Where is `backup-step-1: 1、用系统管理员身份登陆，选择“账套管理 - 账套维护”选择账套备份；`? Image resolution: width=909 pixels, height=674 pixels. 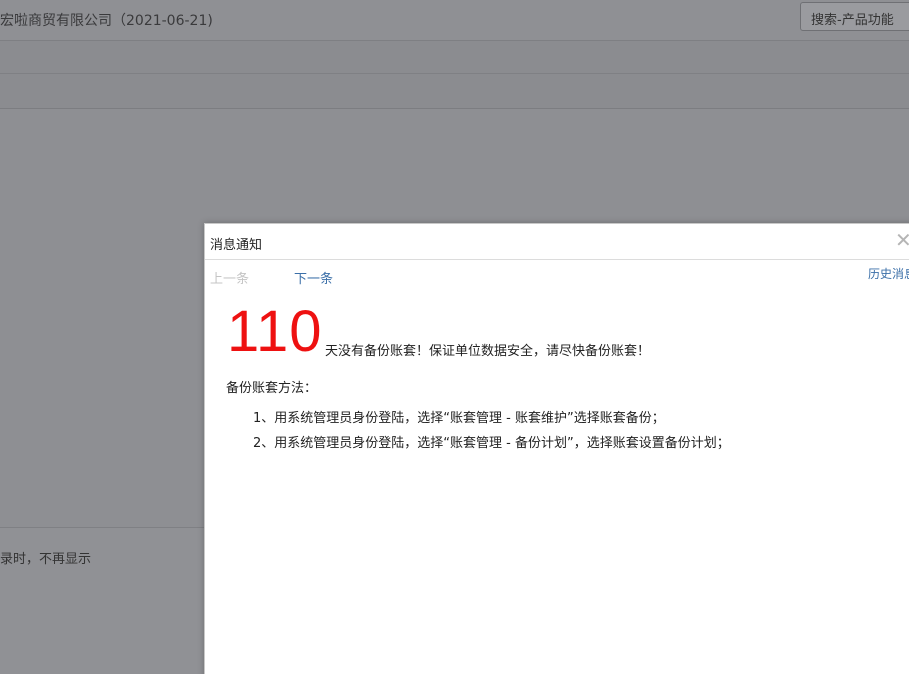 backup-step-1: 1、用系统管理员身份登陆，选择“账套管理 - 账套维护”选择账套备份； is located at coordinates (459, 418).